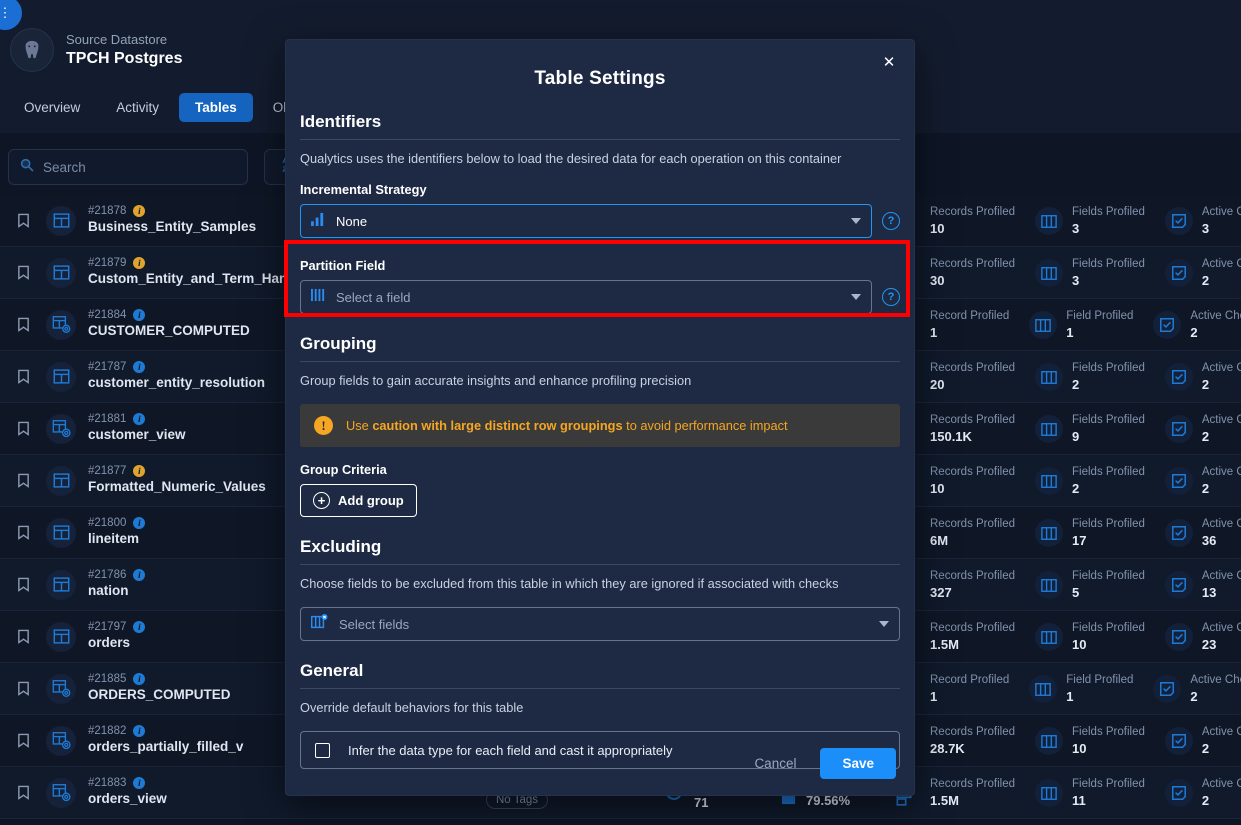 The width and height of the screenshot is (1241, 825). I want to click on cancel-button: Cancel, so click(775, 763).